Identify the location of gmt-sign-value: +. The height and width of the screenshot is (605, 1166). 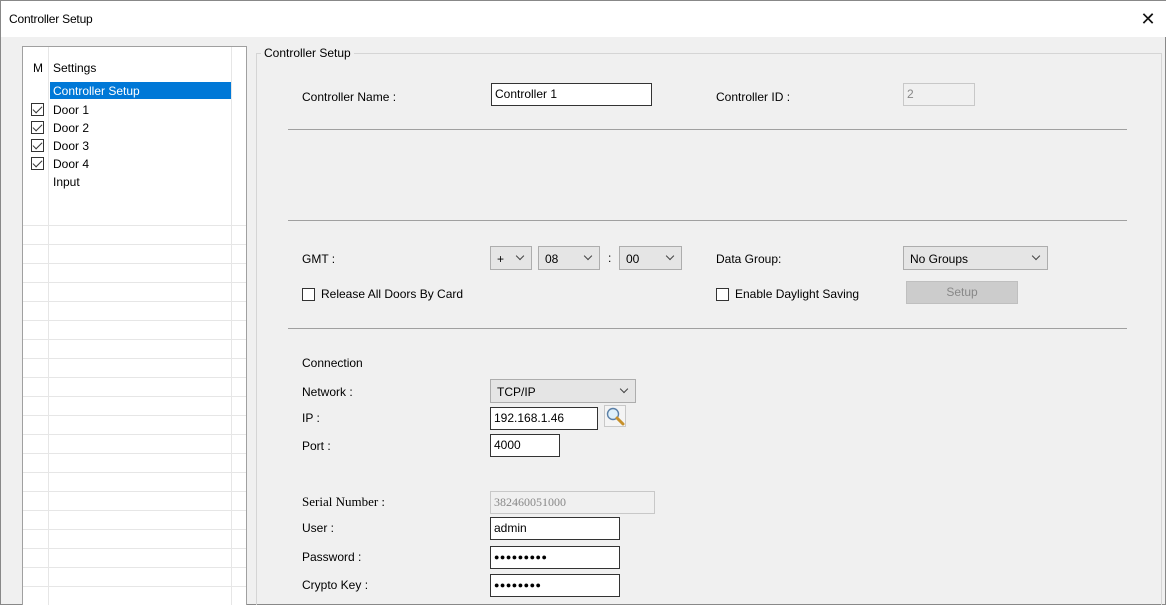
(501, 259).